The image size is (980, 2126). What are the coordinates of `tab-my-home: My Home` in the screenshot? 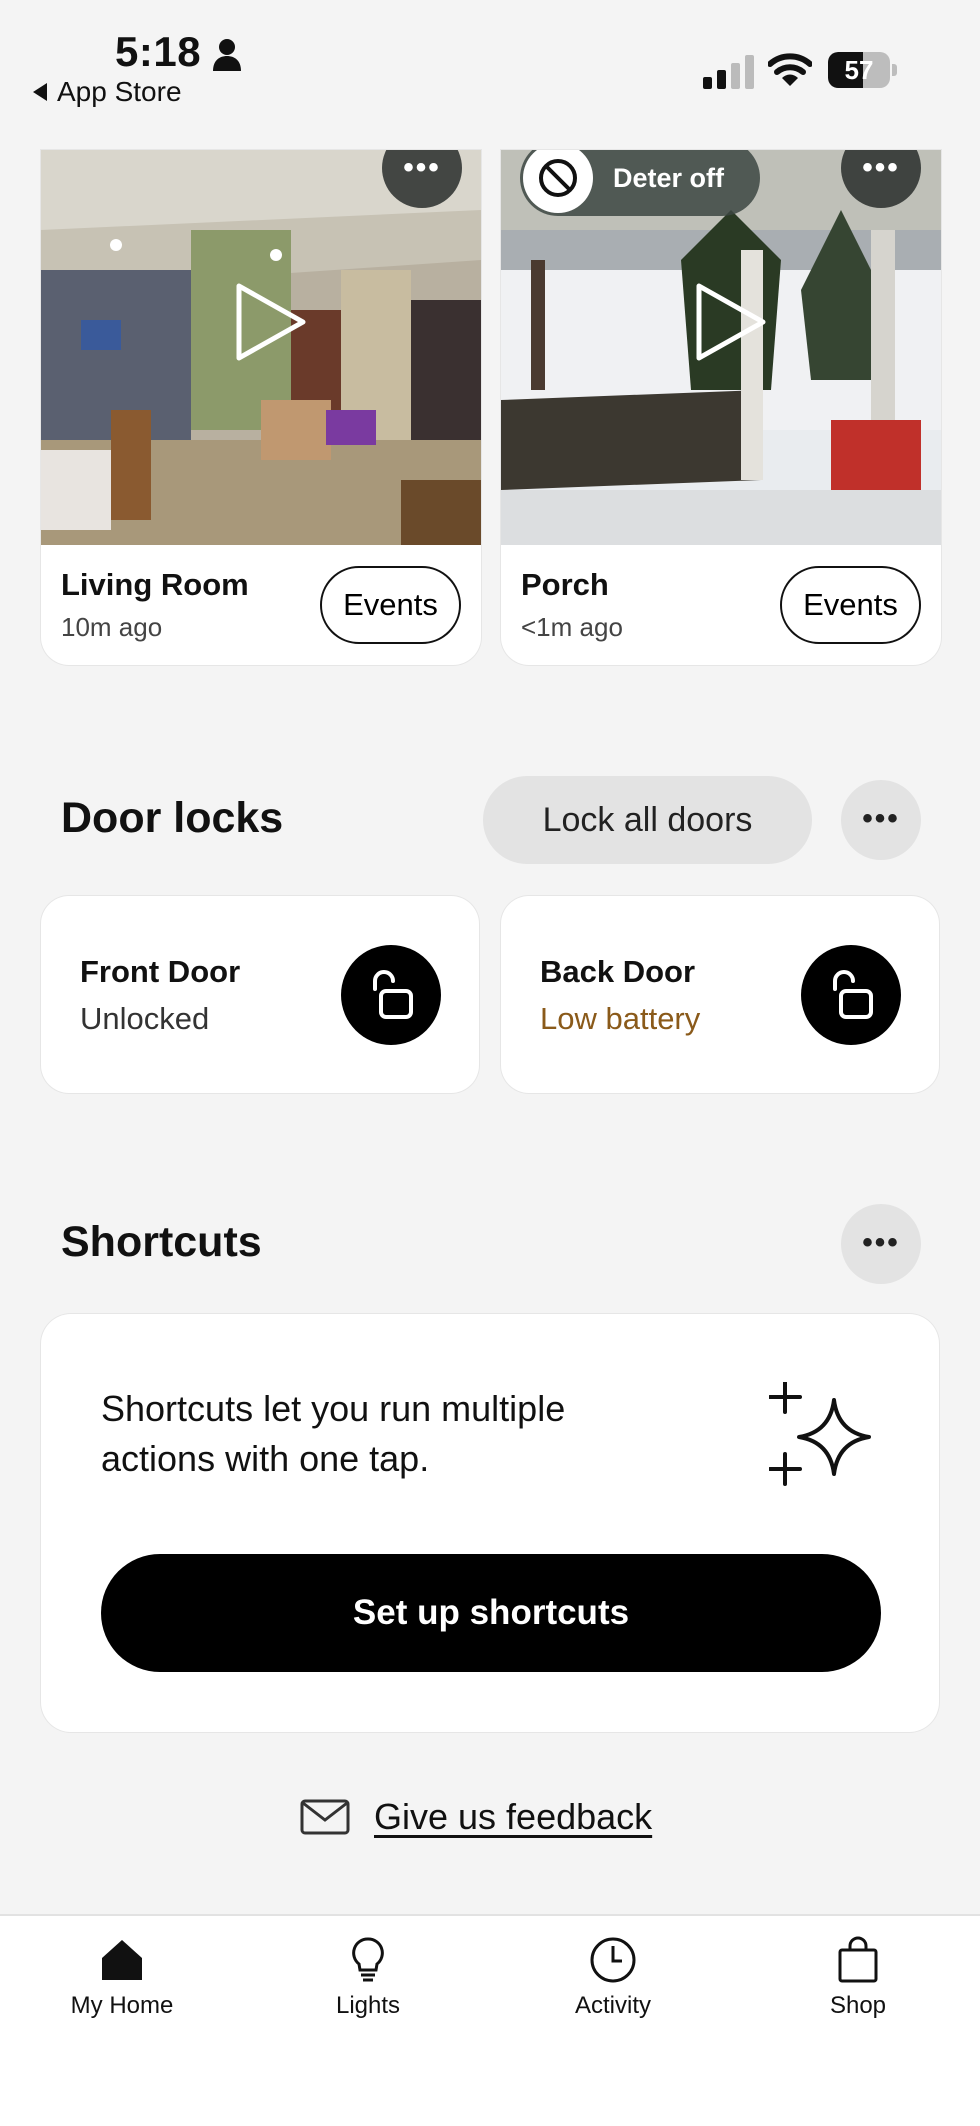 It's located at (122, 1978).